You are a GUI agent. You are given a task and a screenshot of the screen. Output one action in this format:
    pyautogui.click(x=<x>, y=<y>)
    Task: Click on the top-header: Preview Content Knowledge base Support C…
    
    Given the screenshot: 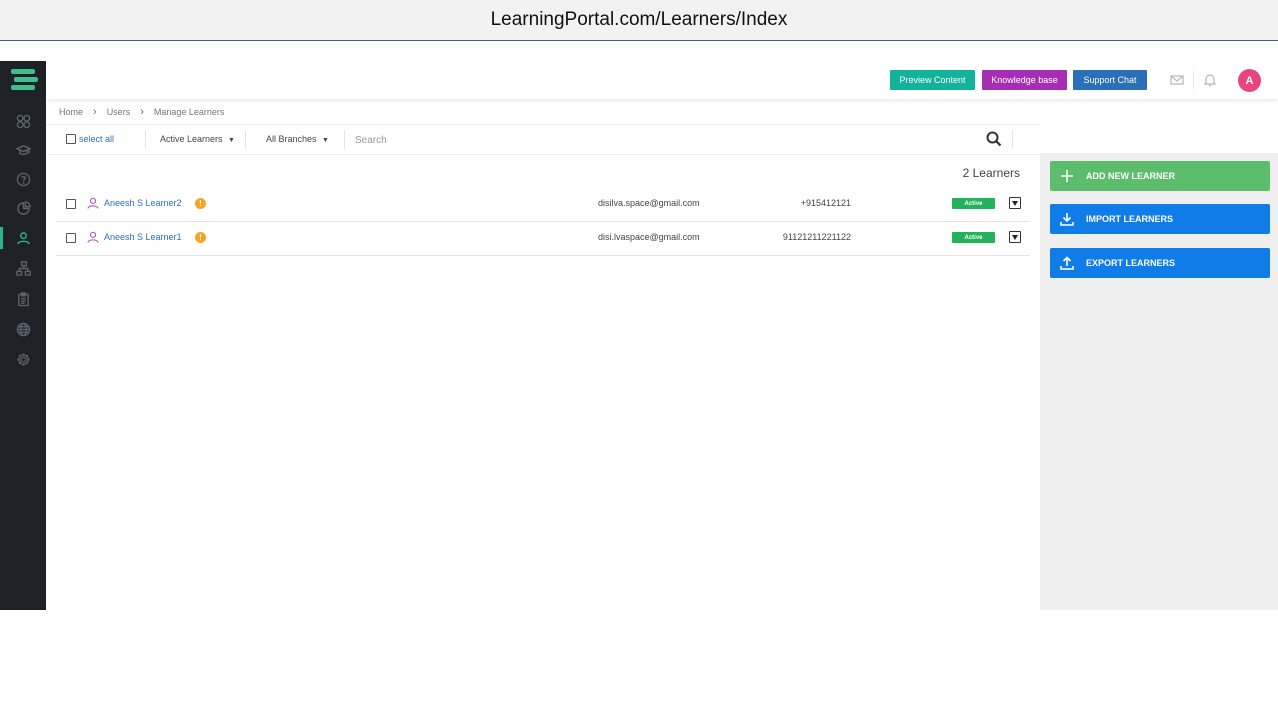 What is the action you would take?
    pyautogui.click(x=662, y=80)
    